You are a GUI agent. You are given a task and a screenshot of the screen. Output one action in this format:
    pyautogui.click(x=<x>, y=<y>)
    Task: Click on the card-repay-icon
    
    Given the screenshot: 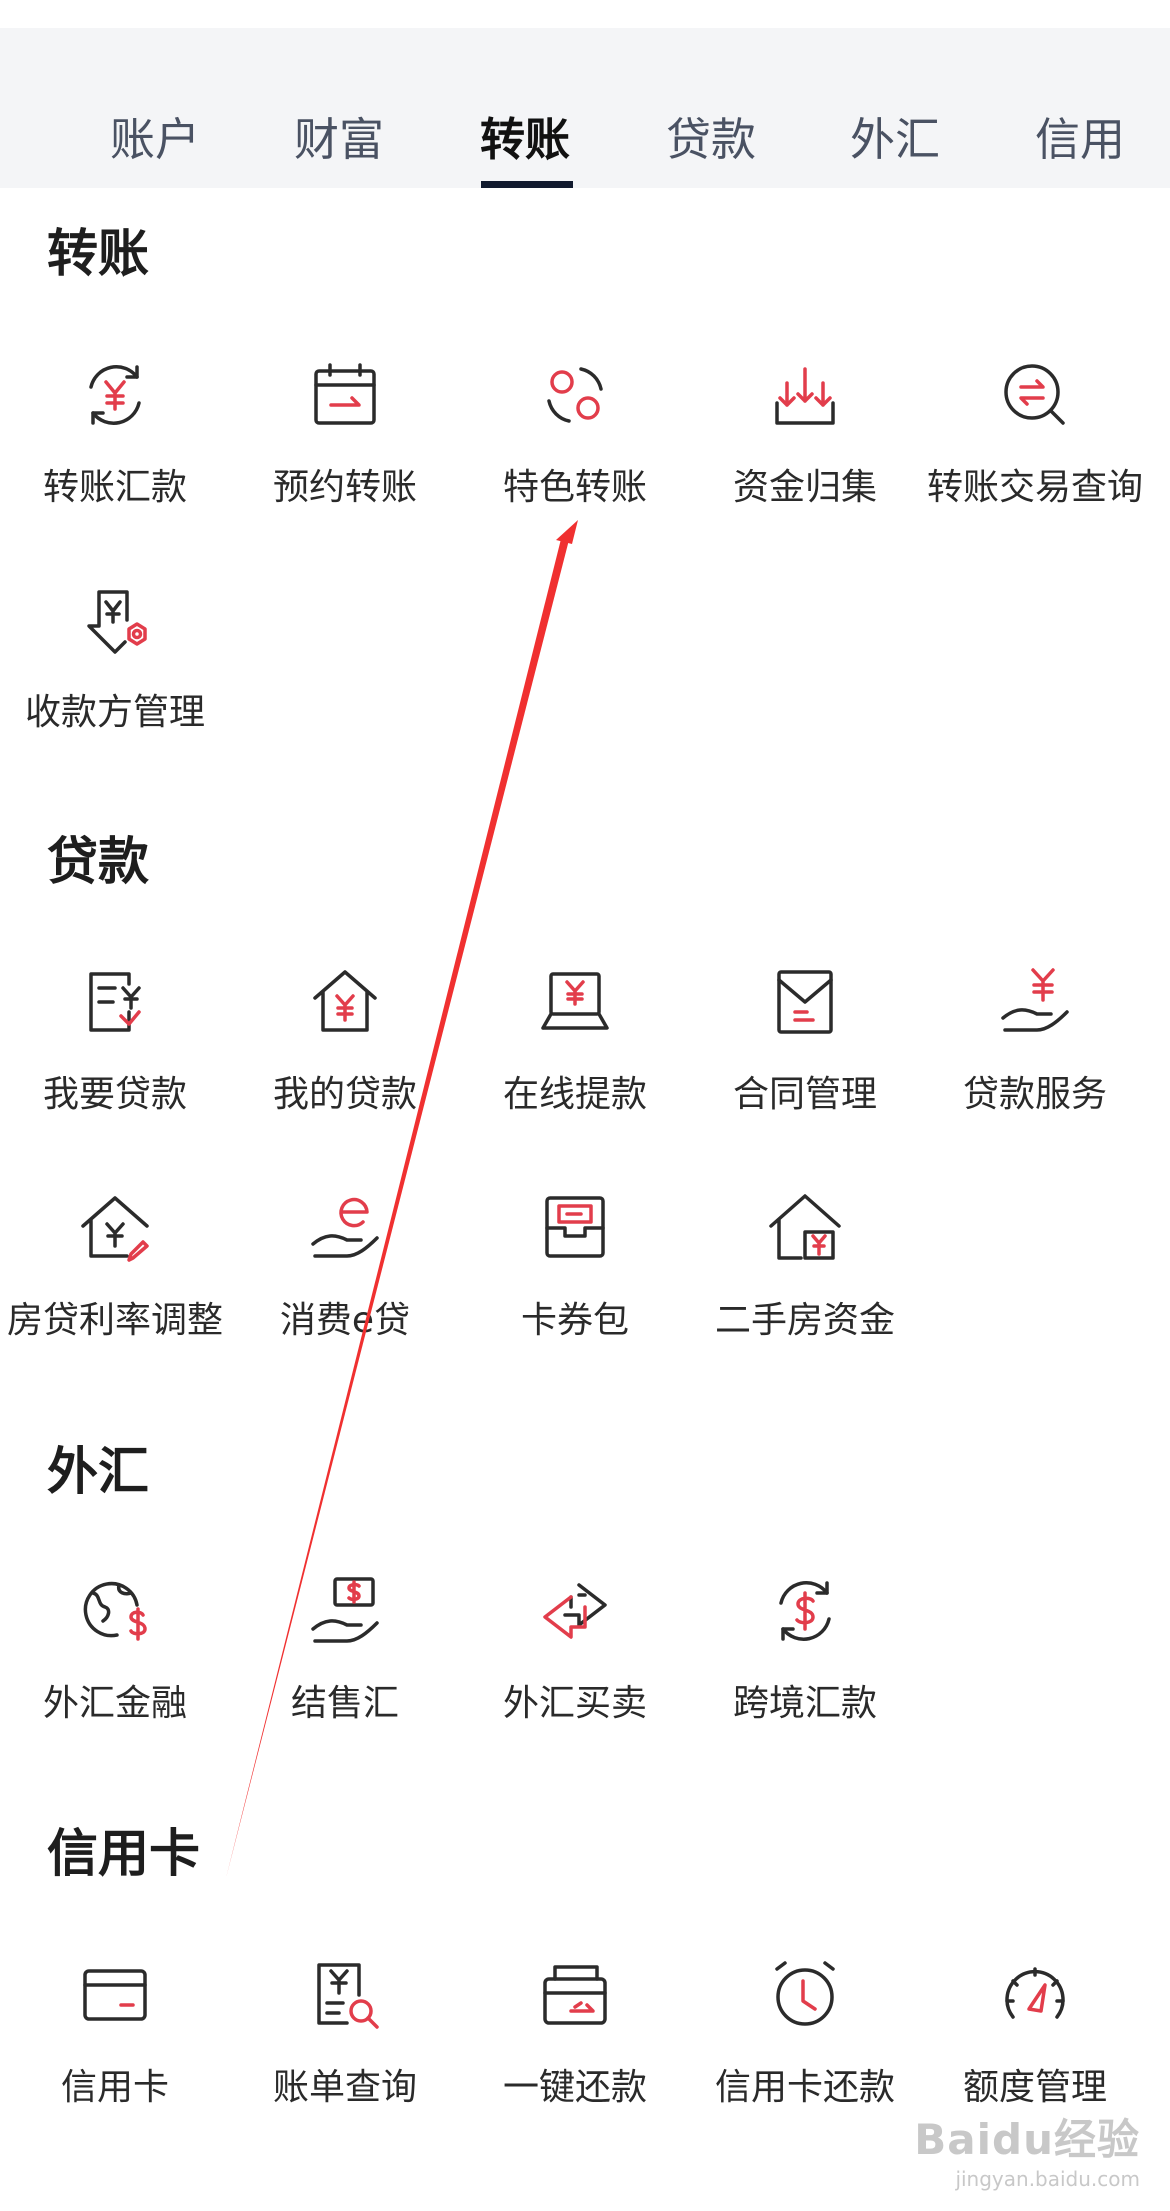 What is the action you would take?
    pyautogui.click(x=575, y=1995)
    